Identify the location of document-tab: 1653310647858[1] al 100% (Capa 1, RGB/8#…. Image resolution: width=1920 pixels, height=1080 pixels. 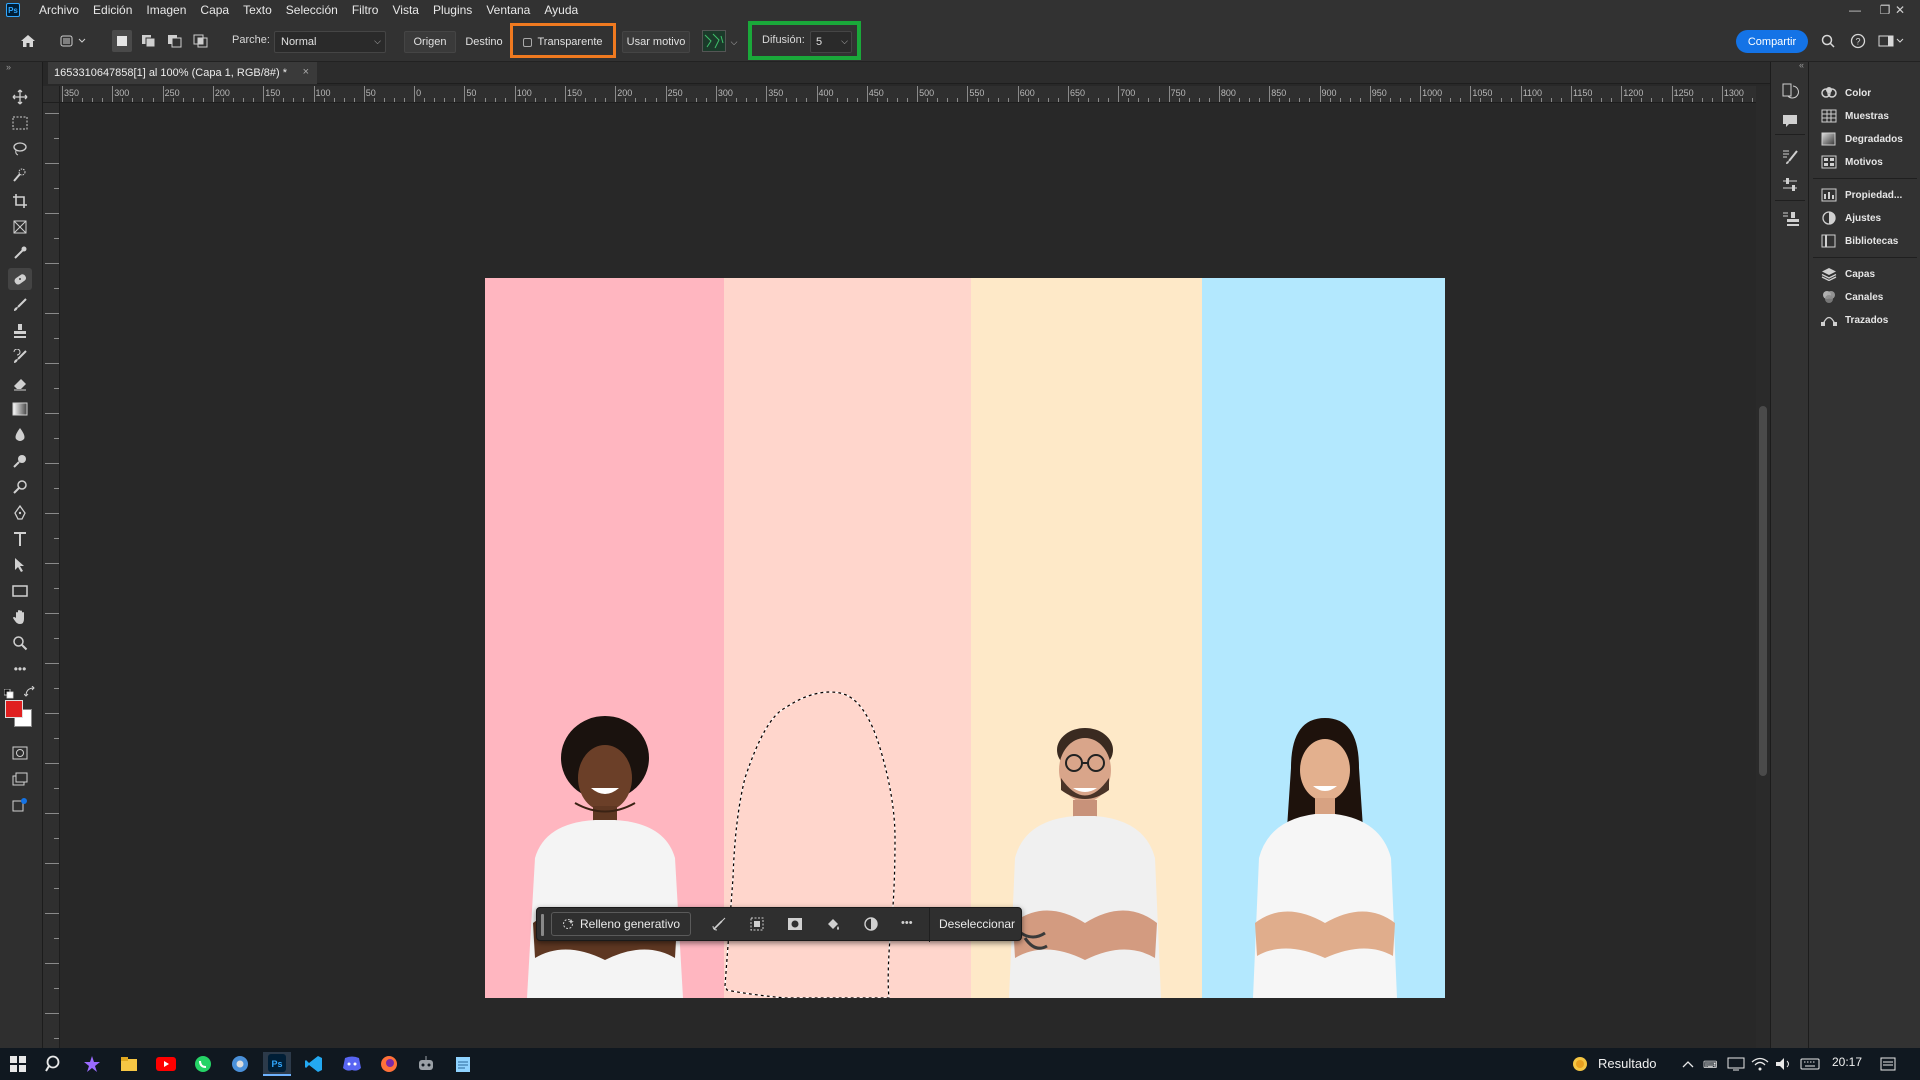
(182, 73).